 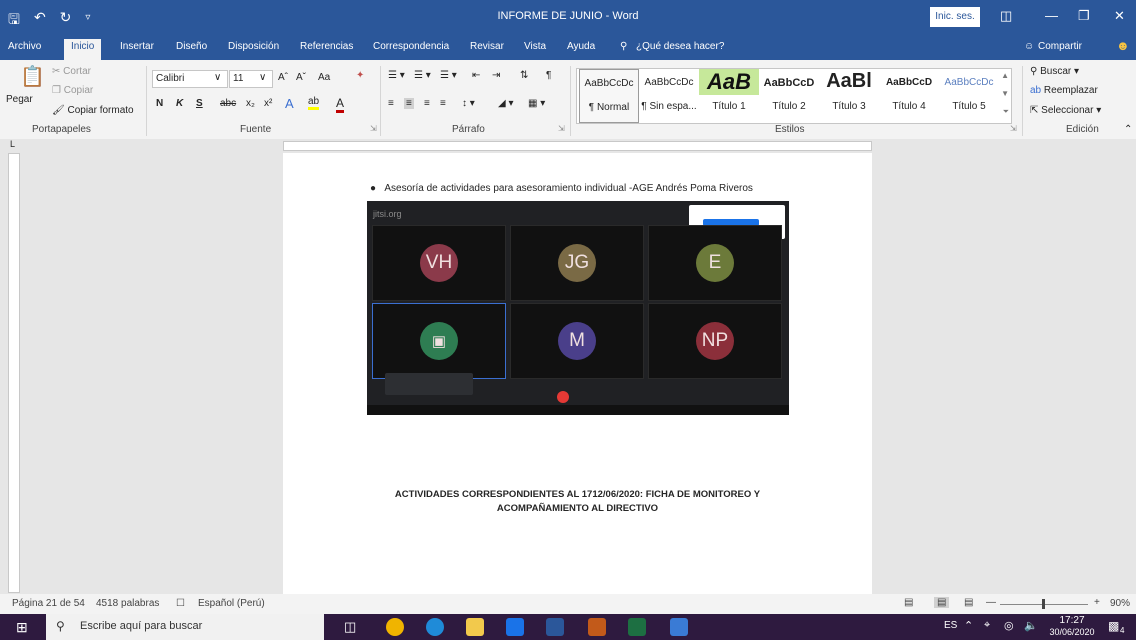 I want to click on copy-button: ❐ Copiar, so click(x=72, y=90).